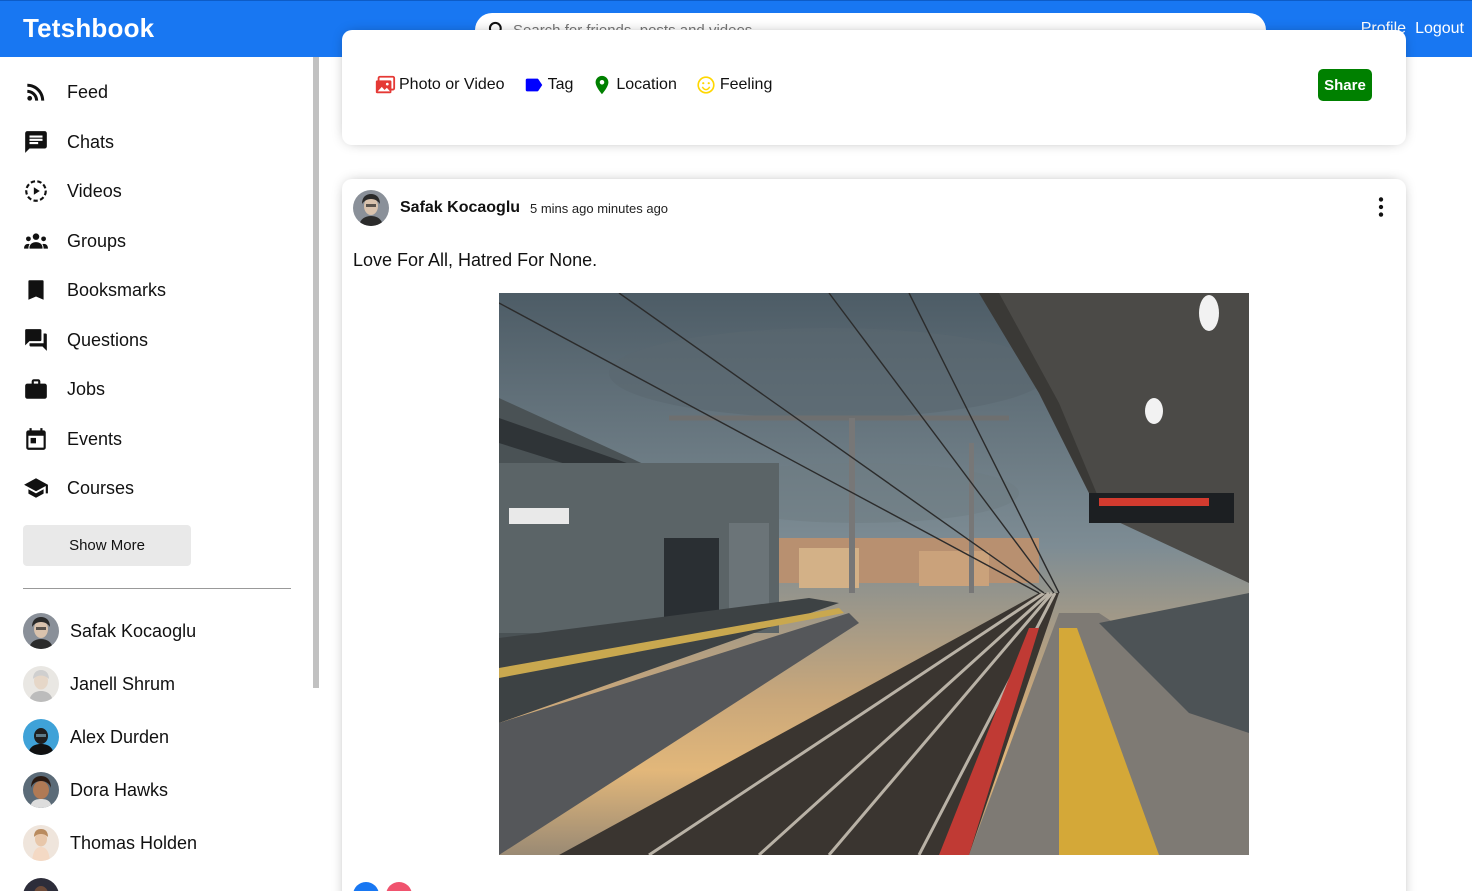  What do you see at coordinates (88, 91) in the screenshot?
I see `sidebar-item-label: Feed` at bounding box center [88, 91].